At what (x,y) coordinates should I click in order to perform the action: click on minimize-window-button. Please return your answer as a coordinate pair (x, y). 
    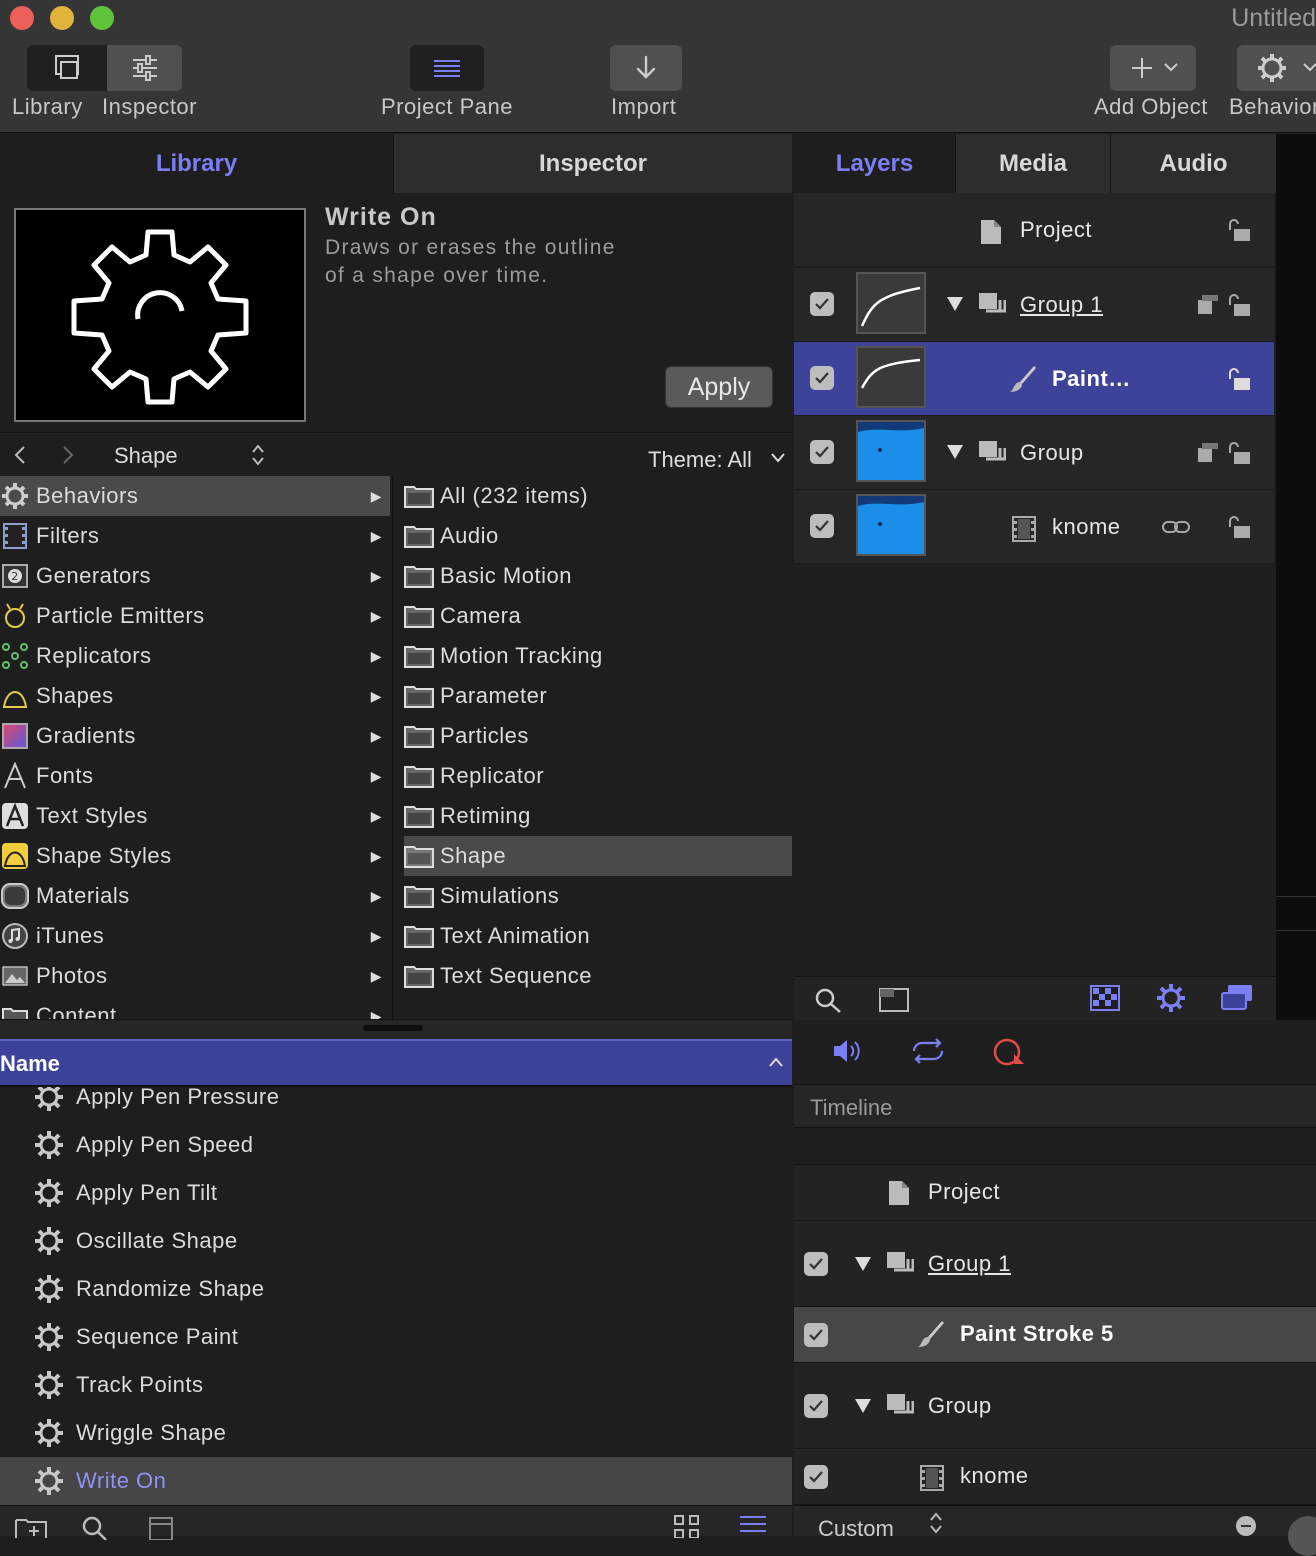
    Looking at the image, I should click on (62, 18).